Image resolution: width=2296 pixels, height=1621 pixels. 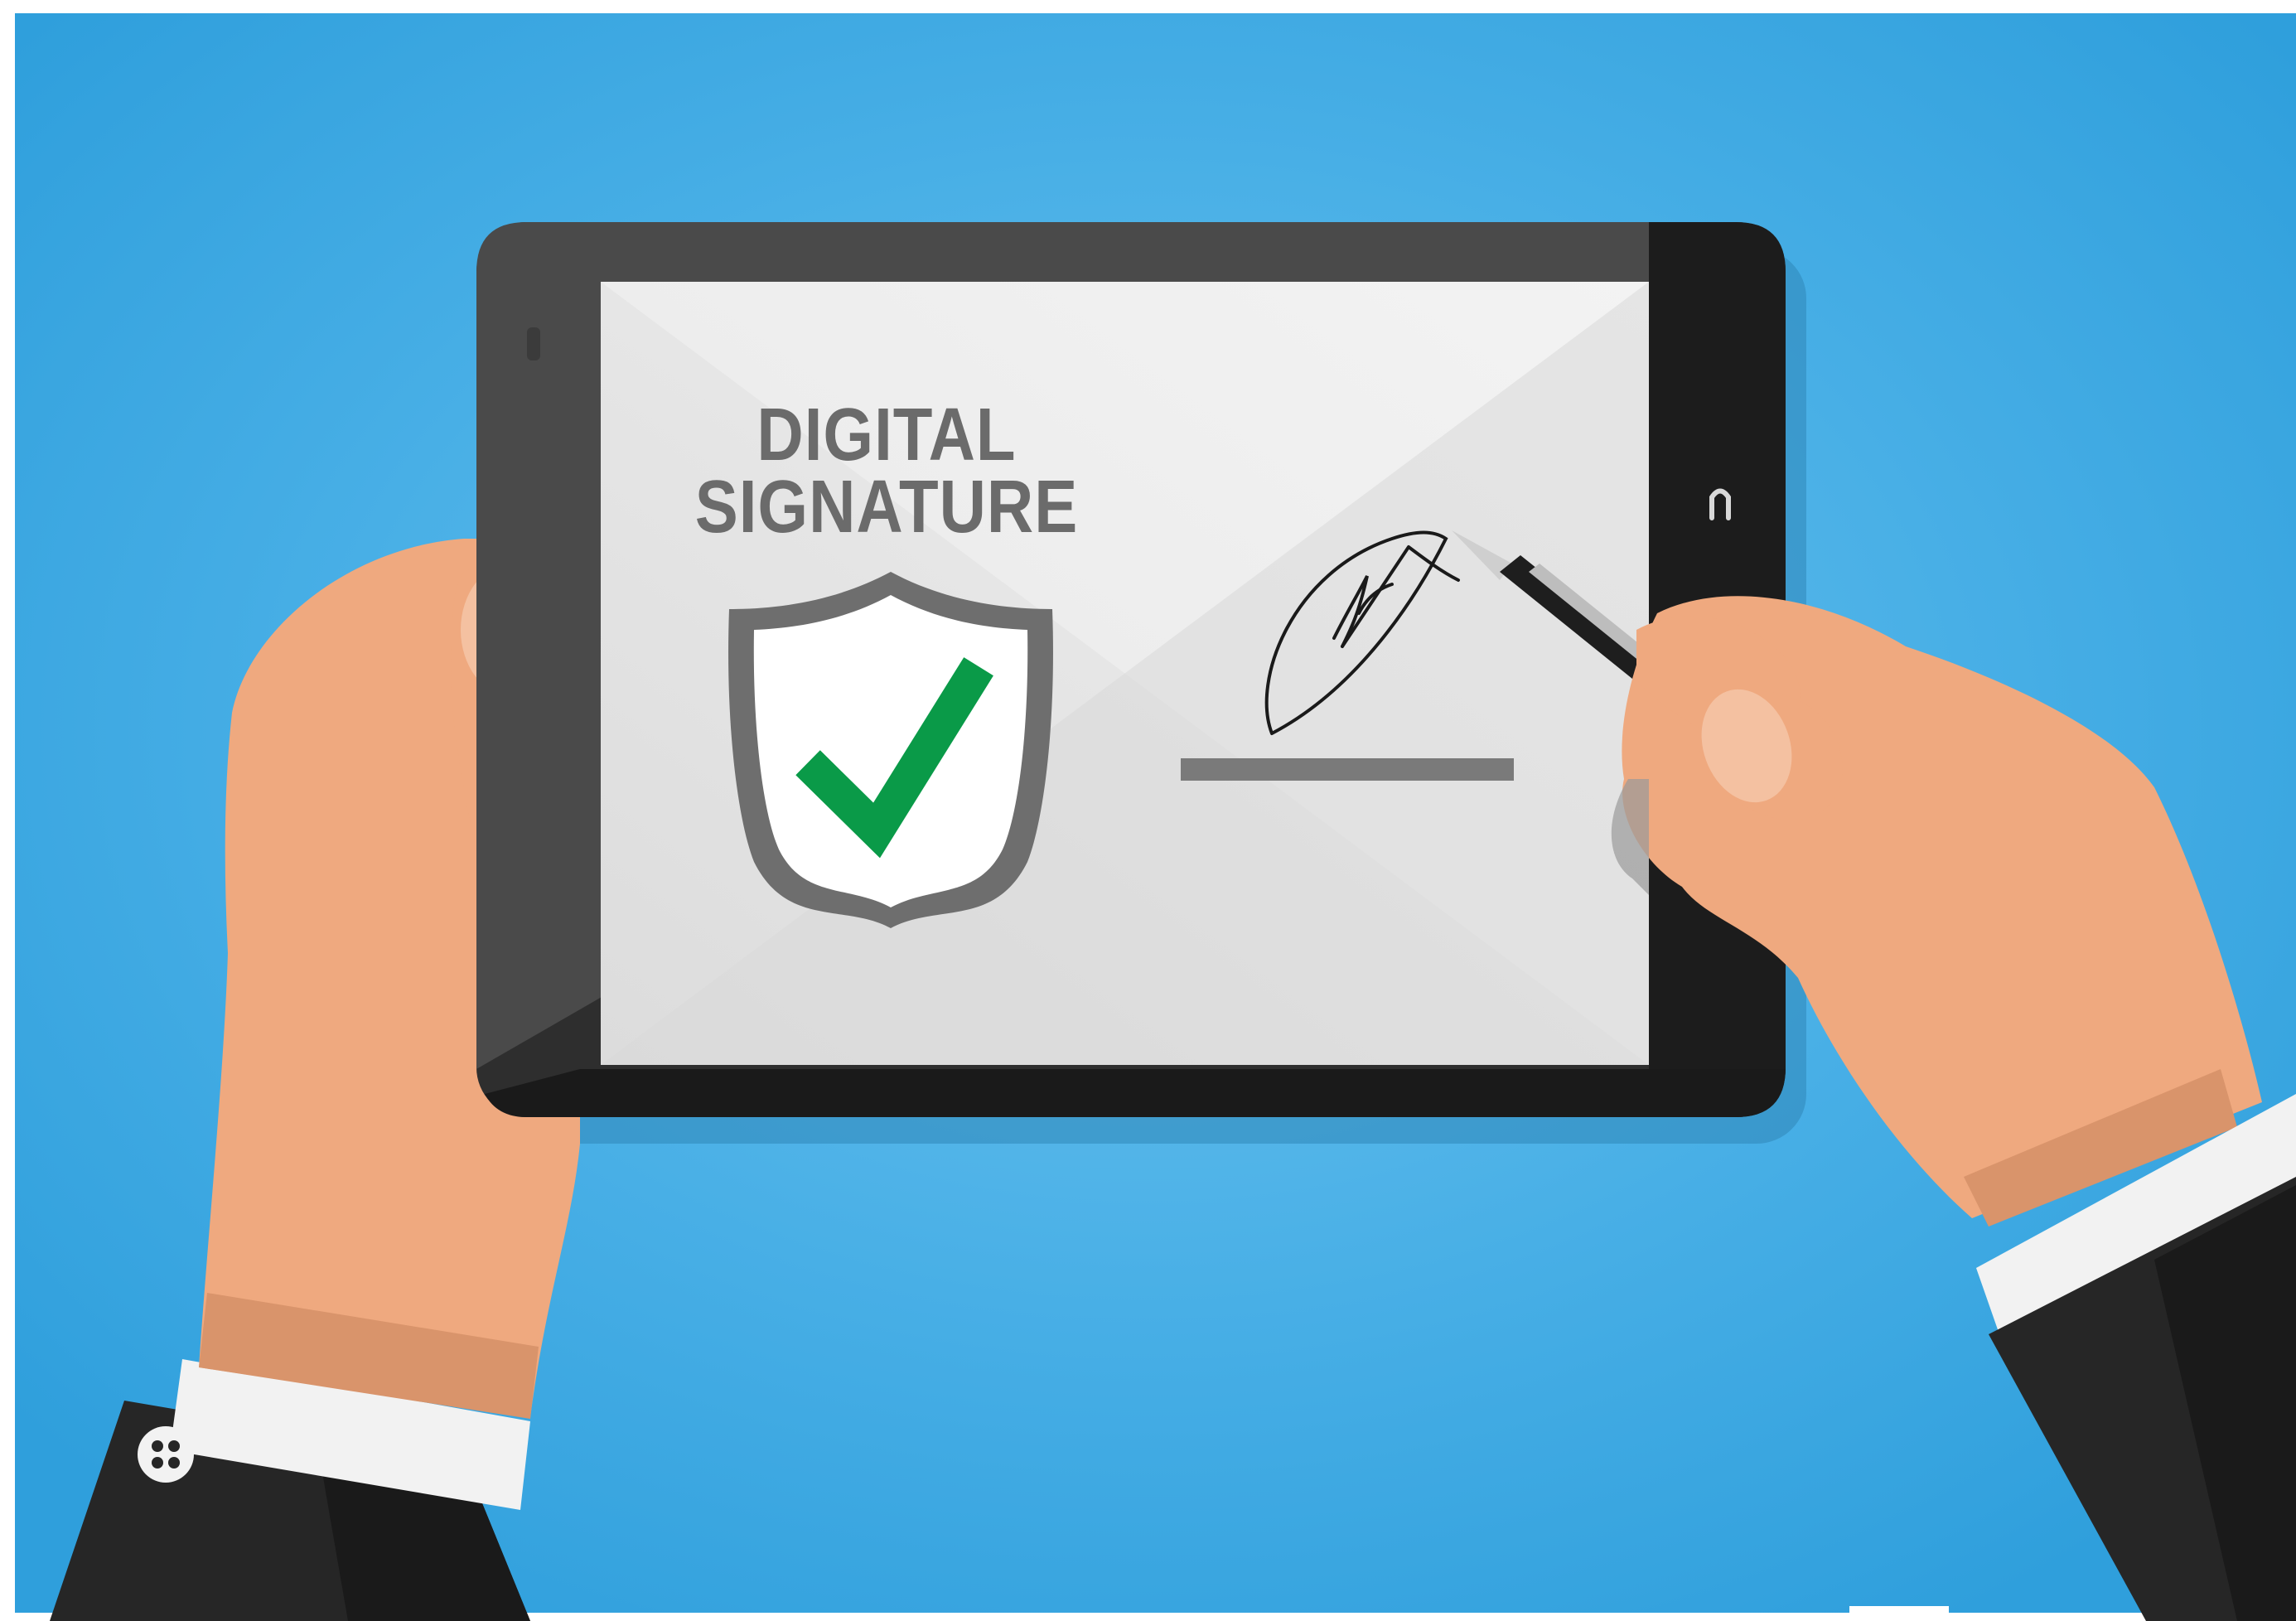 I want to click on shield-check-icon, so click(x=891, y=750).